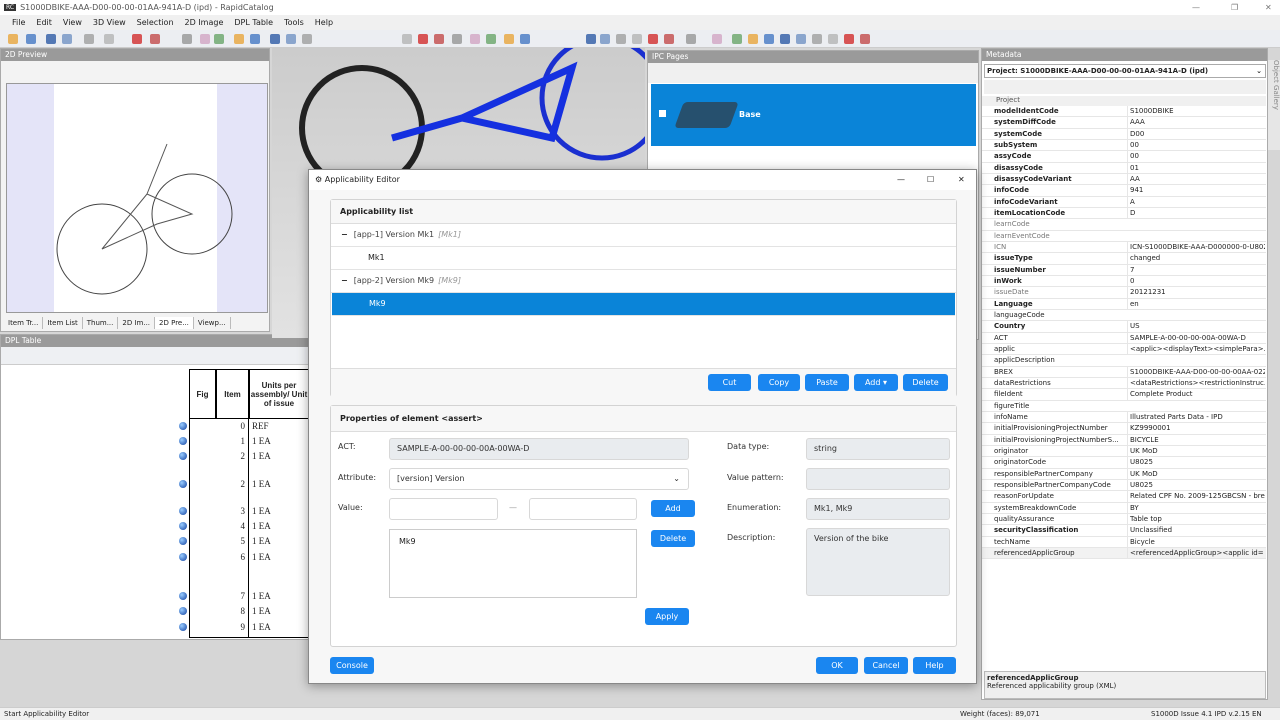  What do you see at coordinates (1124, 519) in the screenshot?
I see `metadata-row: qualityAssurance Table top` at bounding box center [1124, 519].